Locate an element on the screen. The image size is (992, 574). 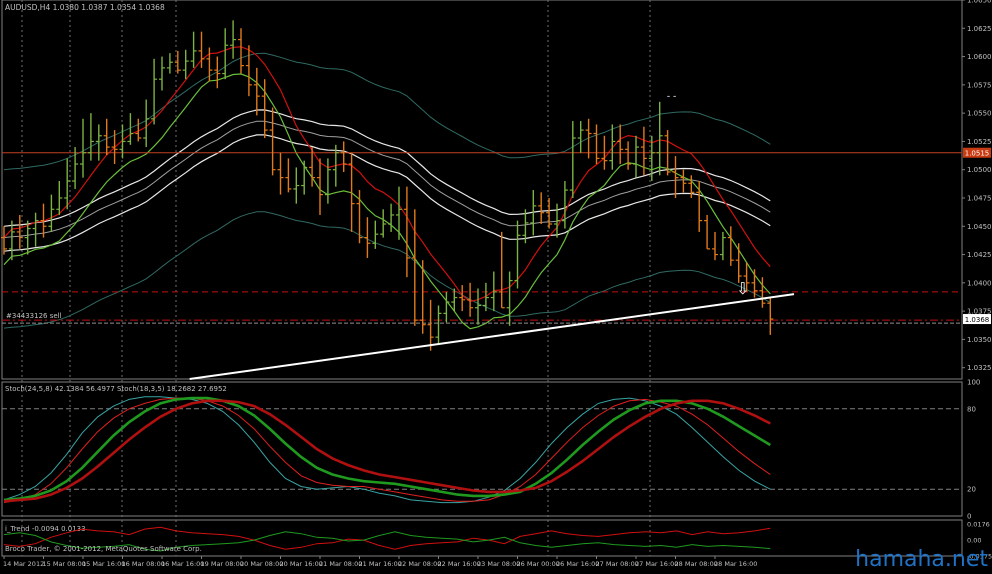
time-tick-label: 26 Mar 00:00 is located at coordinates (538, 564).